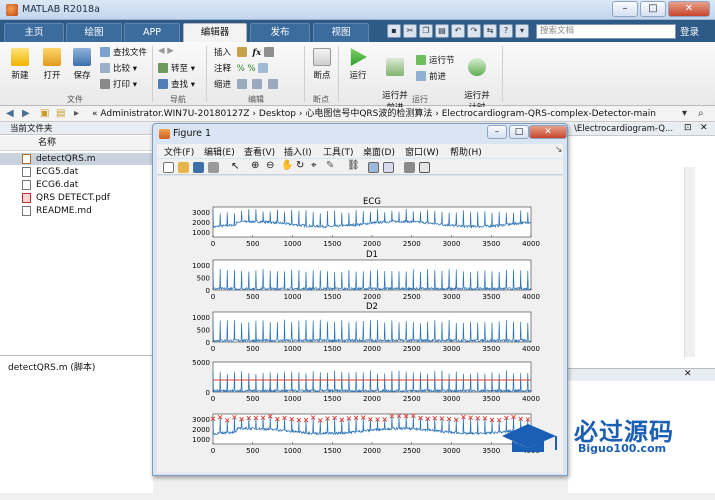  Describe the element at coordinates (409, 167) in the screenshot. I see `hide-plot-tools-icon` at that location.